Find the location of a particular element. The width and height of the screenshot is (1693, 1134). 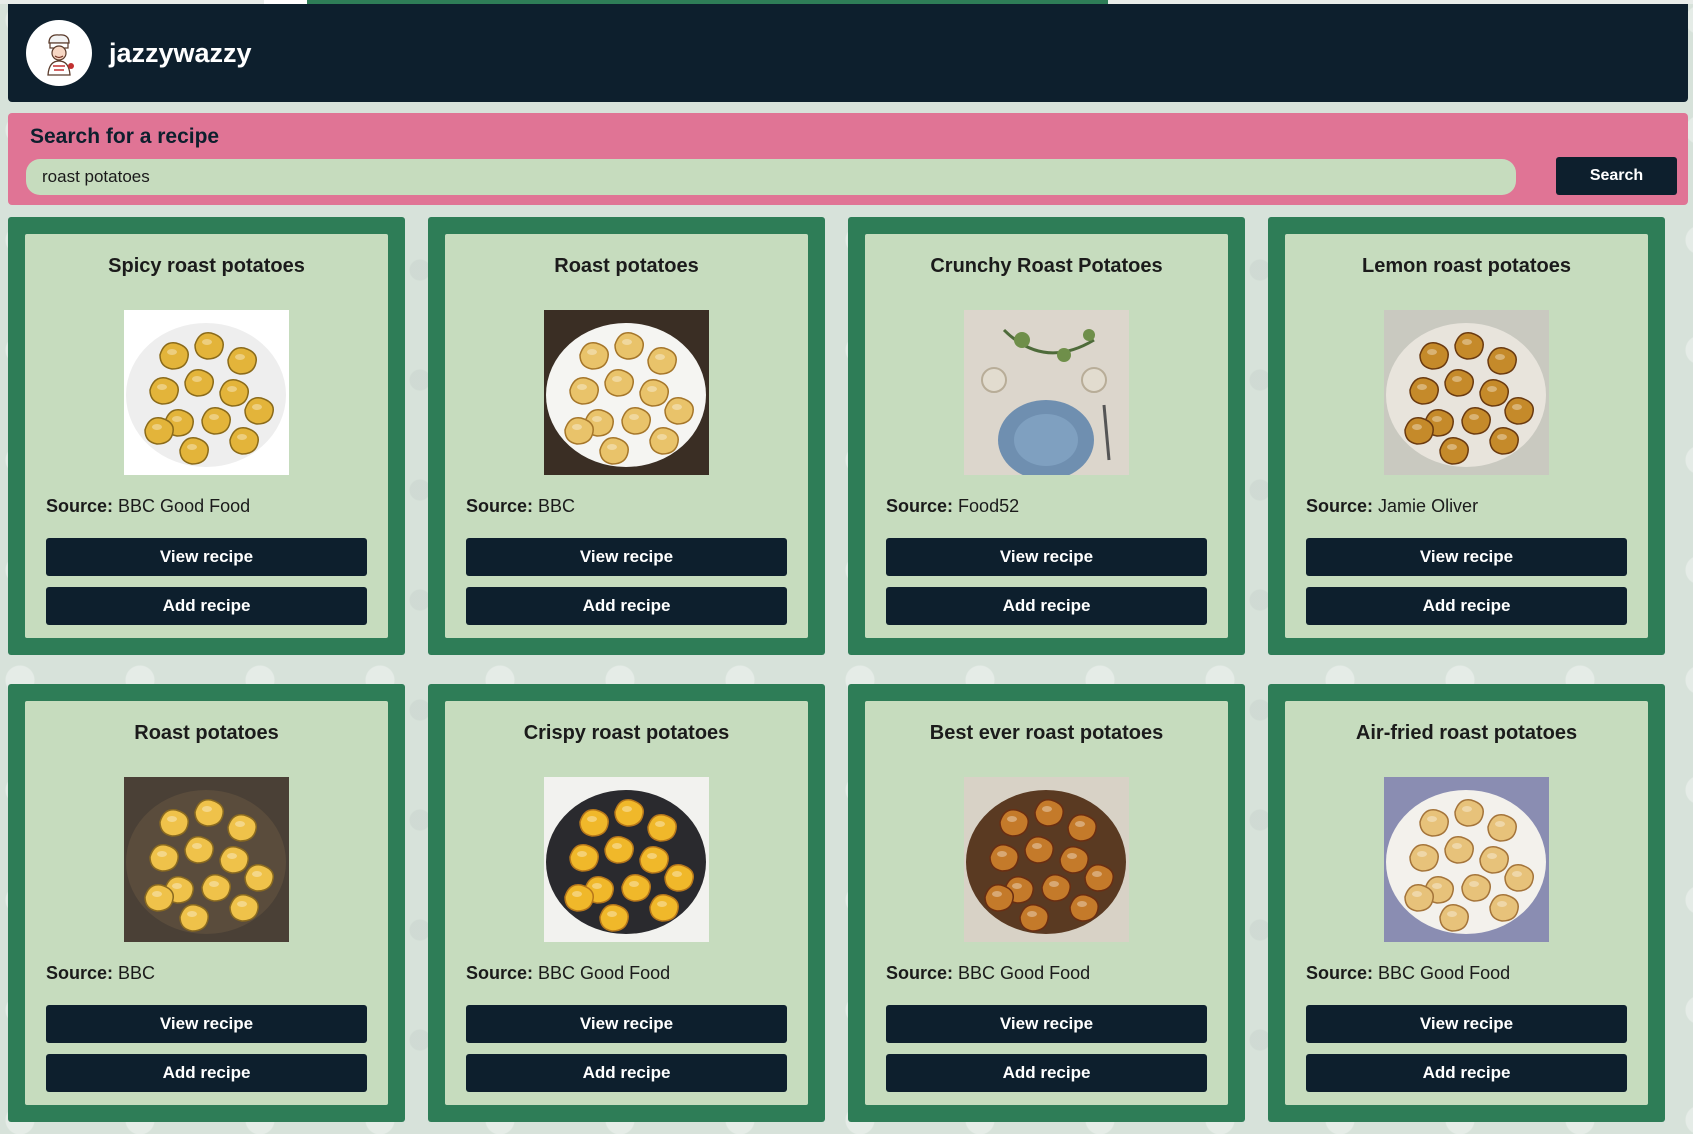

spicy-roast-potatoes-photo is located at coordinates (206, 392).